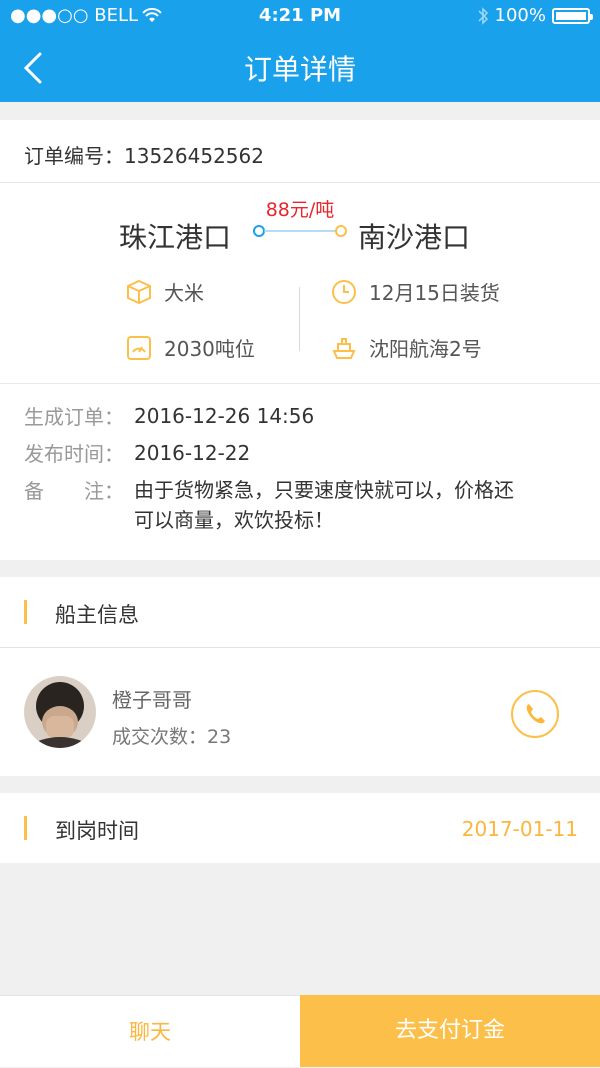 The height and width of the screenshot is (1068, 600). Describe the element at coordinates (74, 417) in the screenshot. I see `created-label: 生成订单：` at that location.